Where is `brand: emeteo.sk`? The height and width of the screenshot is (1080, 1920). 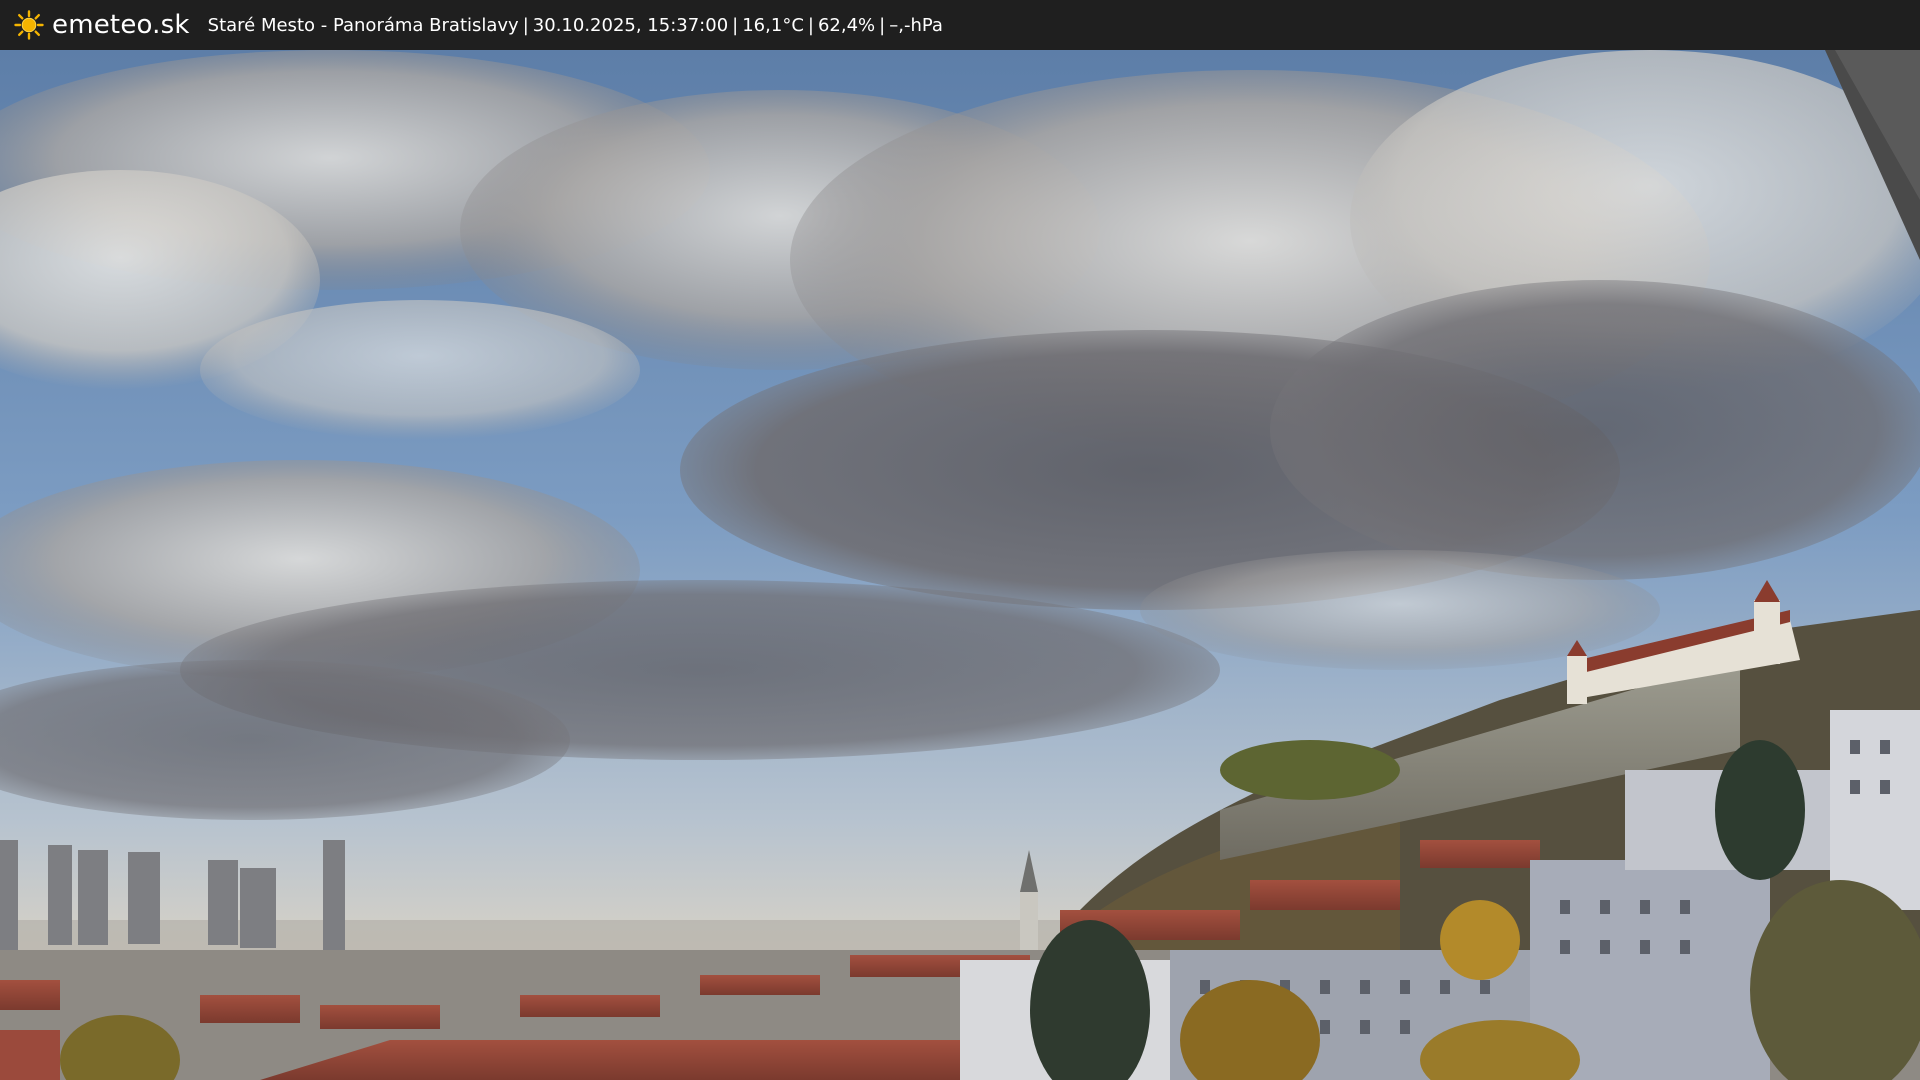
brand: emeteo.sk is located at coordinates (102, 25).